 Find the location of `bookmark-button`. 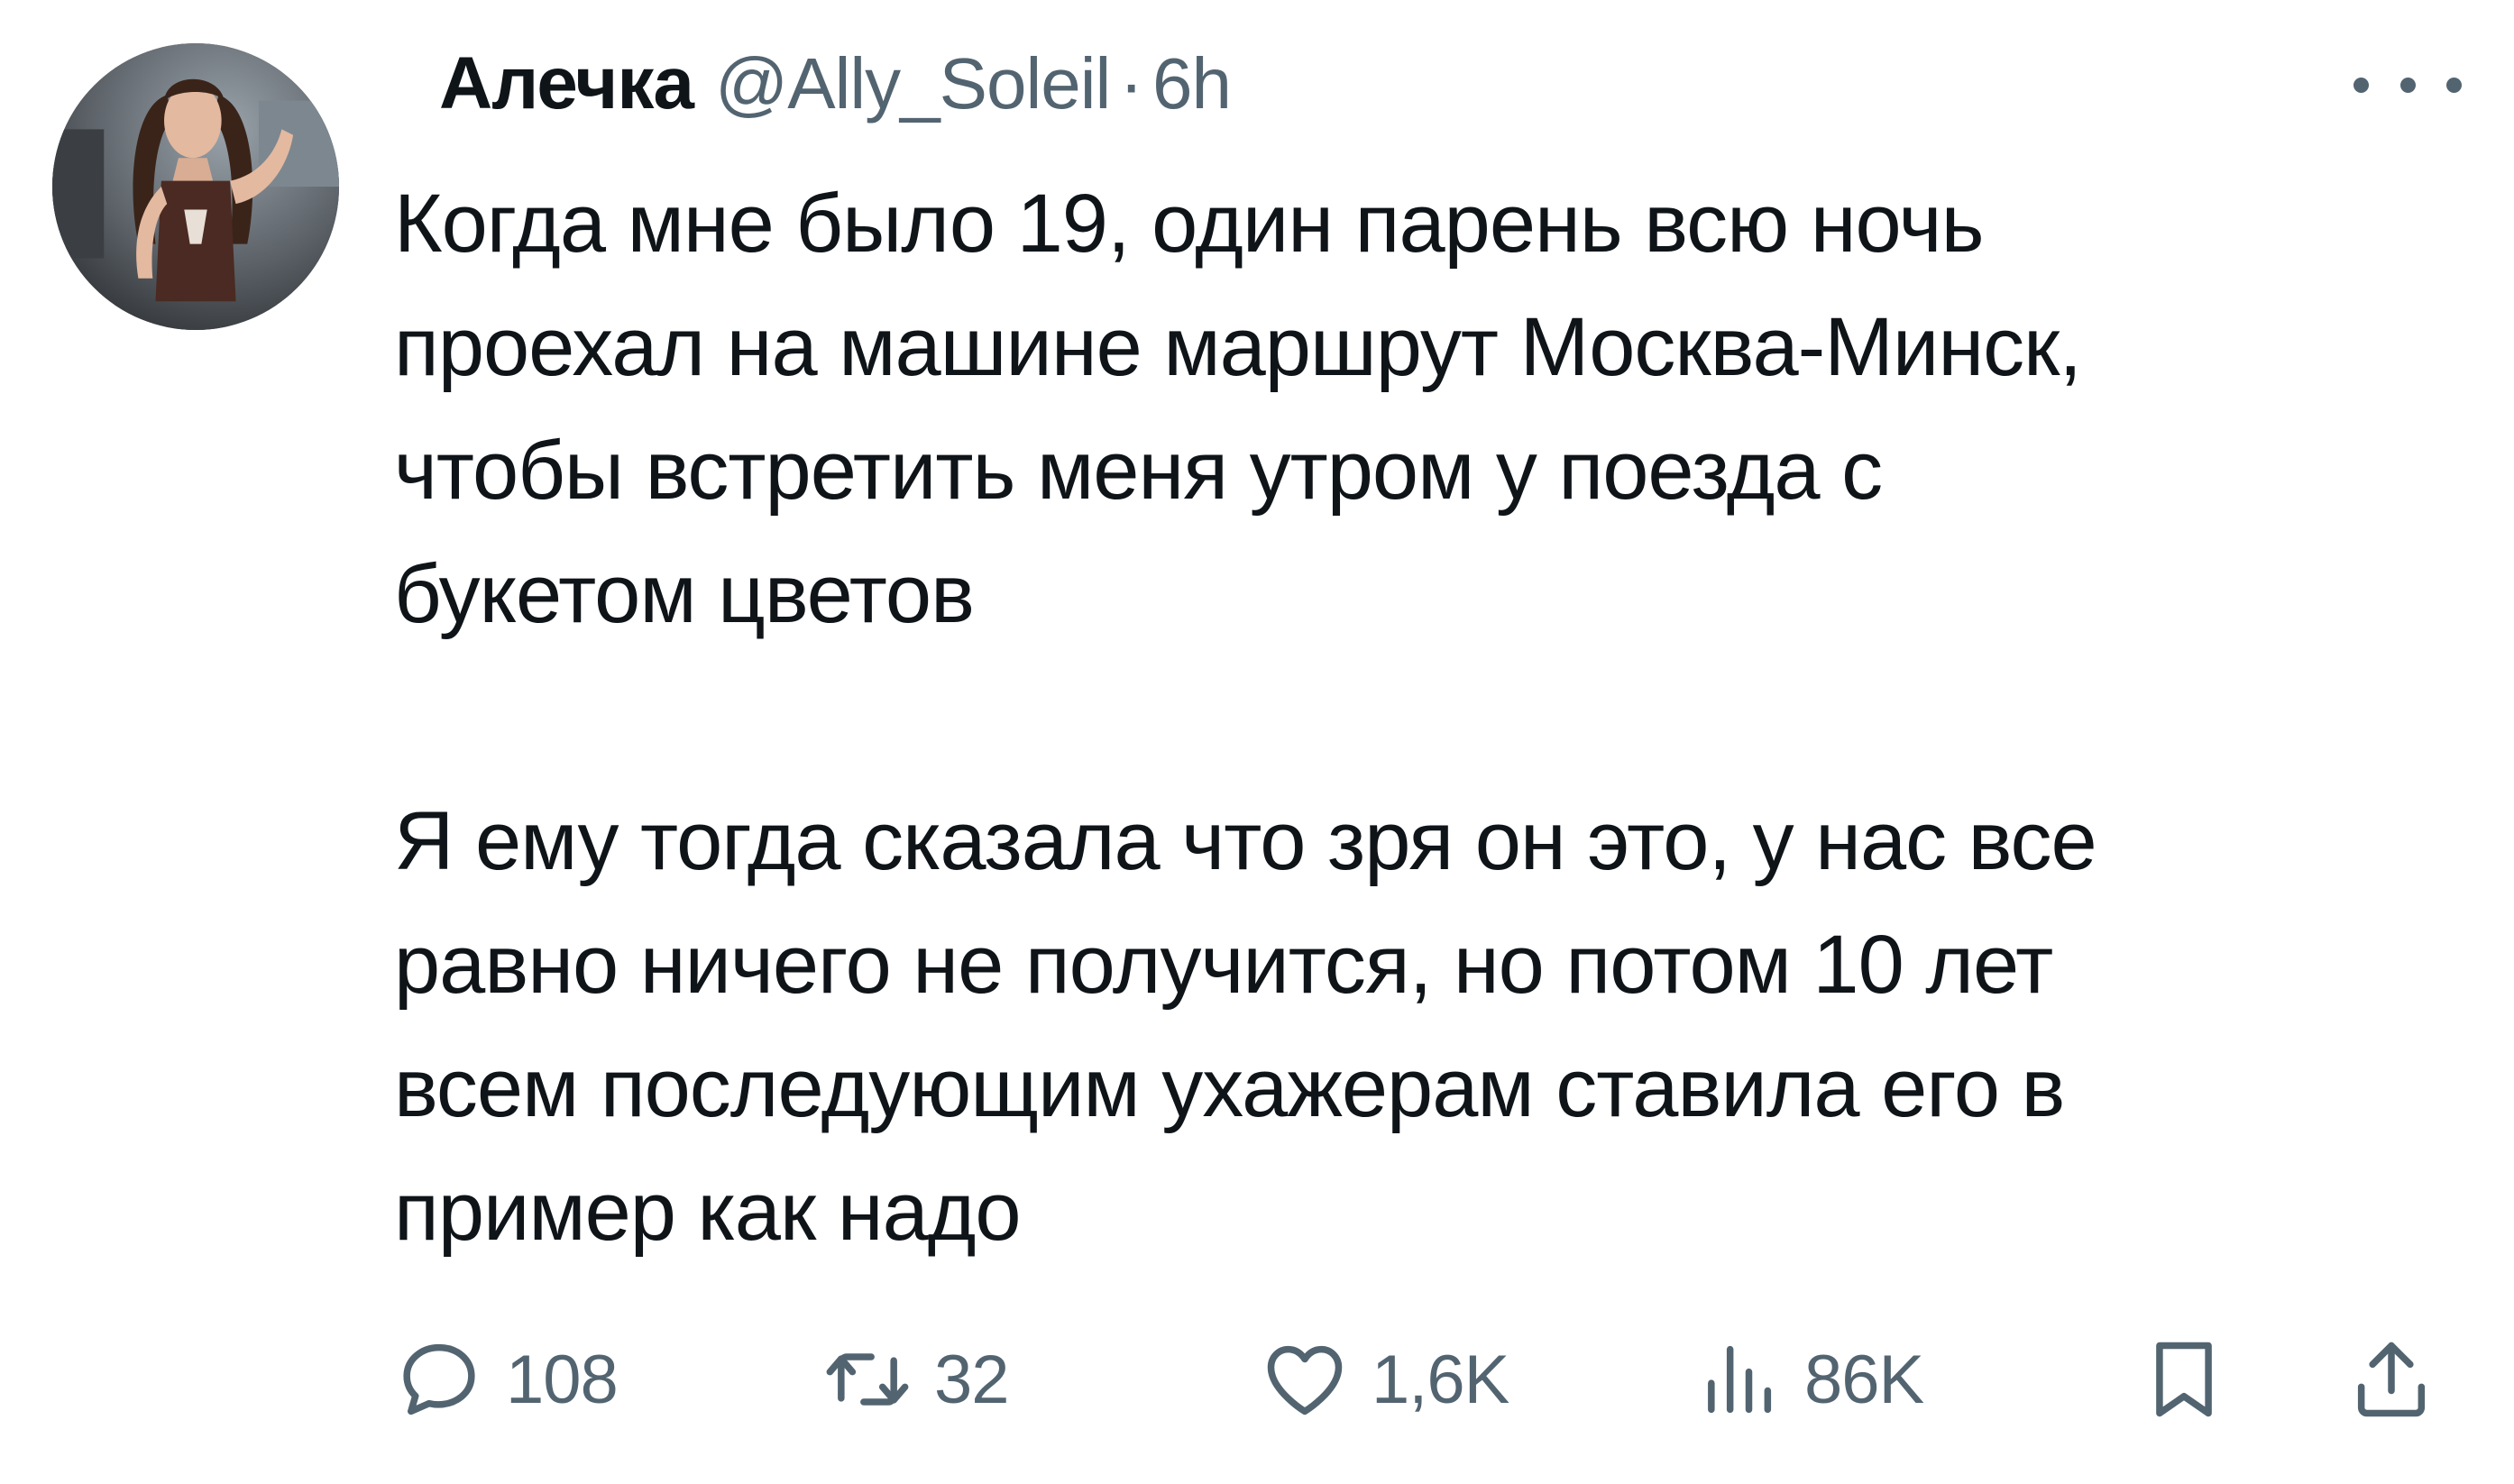

bookmark-button is located at coordinates (2184, 1379).